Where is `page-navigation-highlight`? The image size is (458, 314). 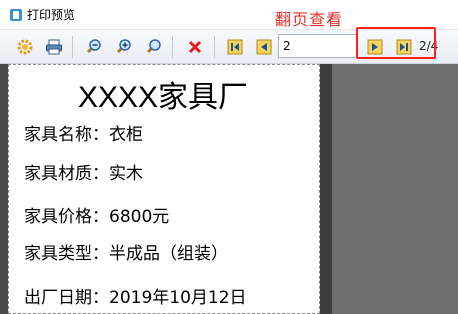 page-navigation-highlight is located at coordinates (396, 43).